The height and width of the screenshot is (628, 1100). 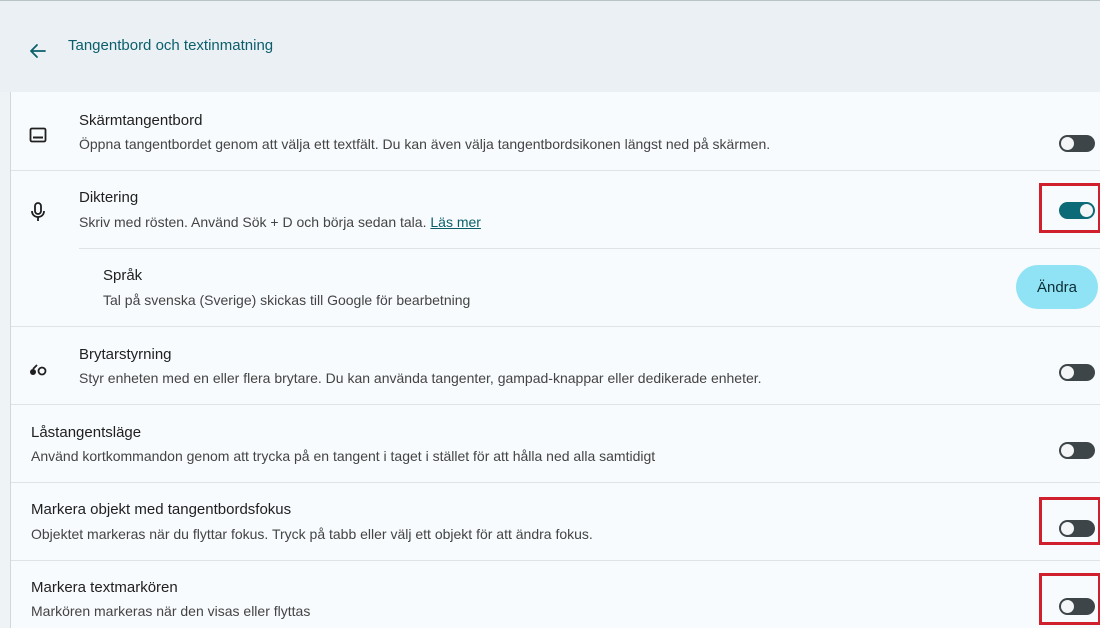 I want to click on arrow-left-icon, so click(x=38, y=51).